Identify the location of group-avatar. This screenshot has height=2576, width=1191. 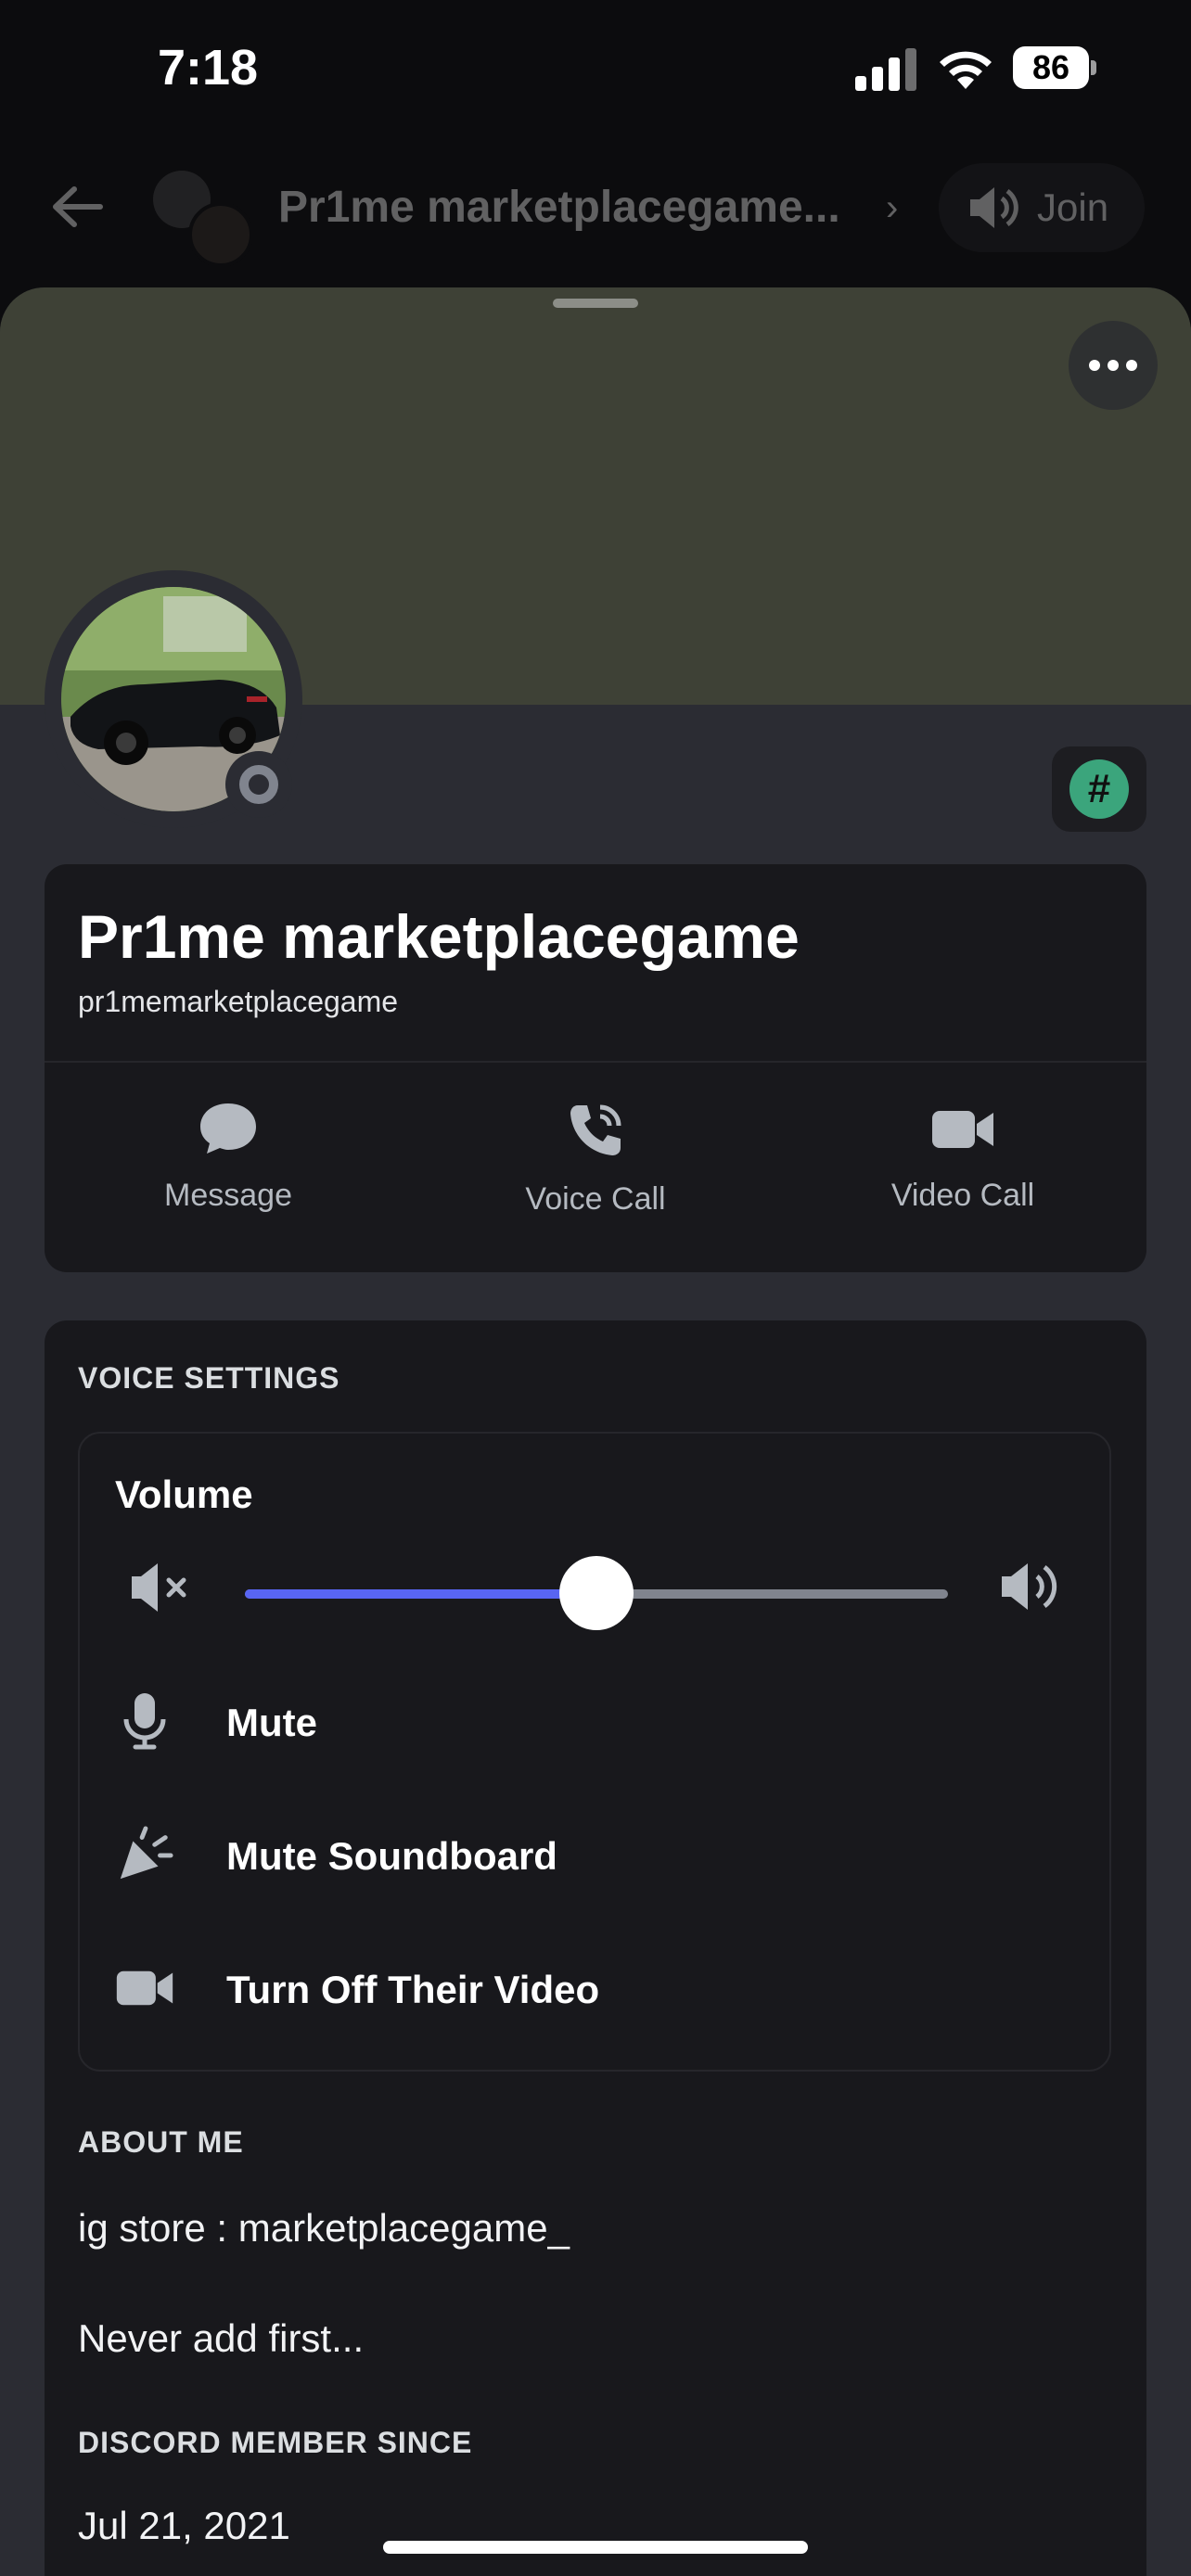
(204, 214).